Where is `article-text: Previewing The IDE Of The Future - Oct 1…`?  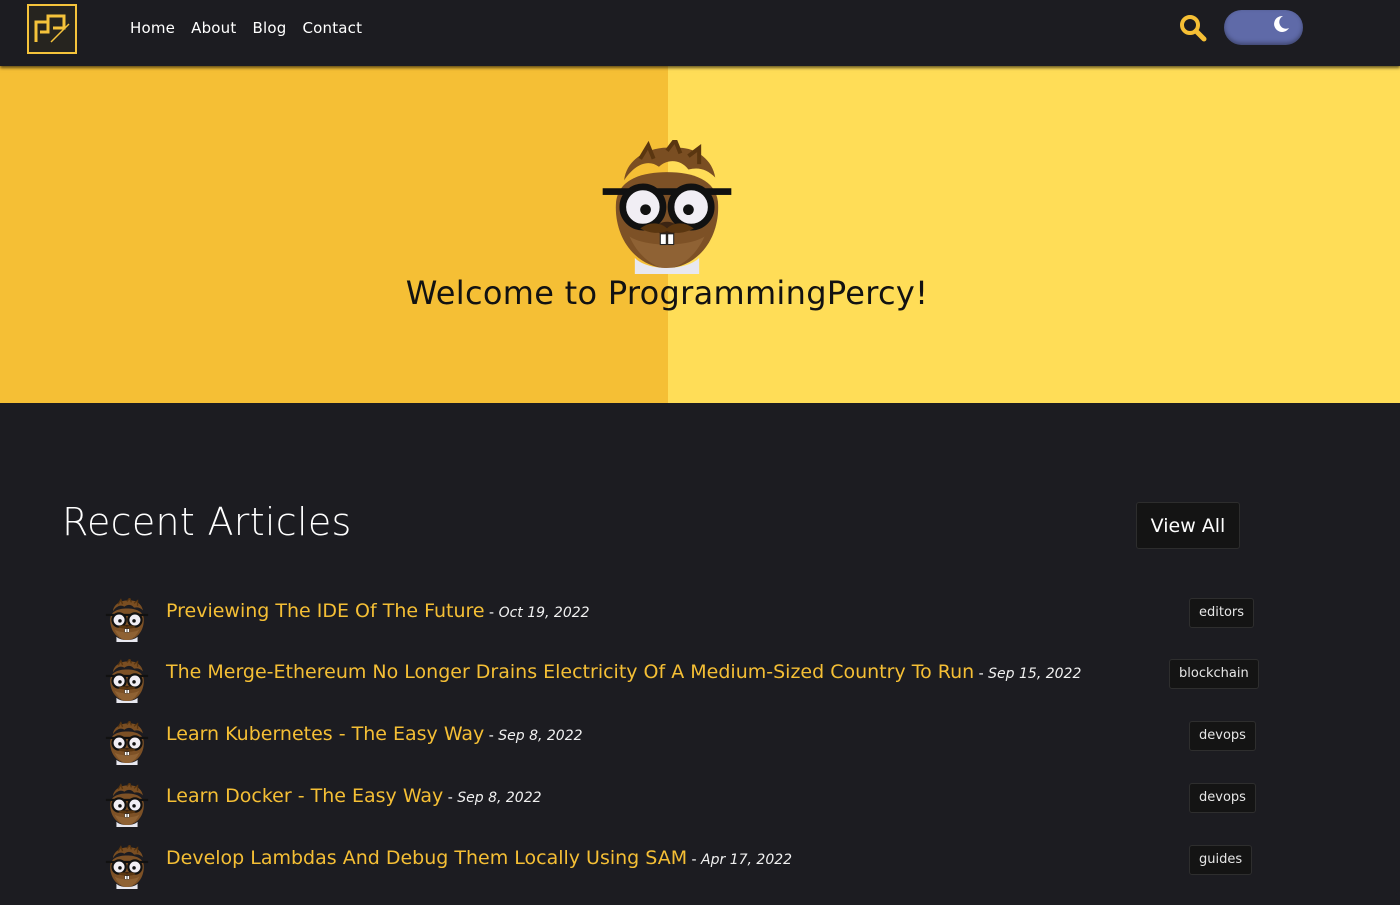
article-text: Previewing The IDE Of The Future - Oct 1… is located at coordinates (378, 612).